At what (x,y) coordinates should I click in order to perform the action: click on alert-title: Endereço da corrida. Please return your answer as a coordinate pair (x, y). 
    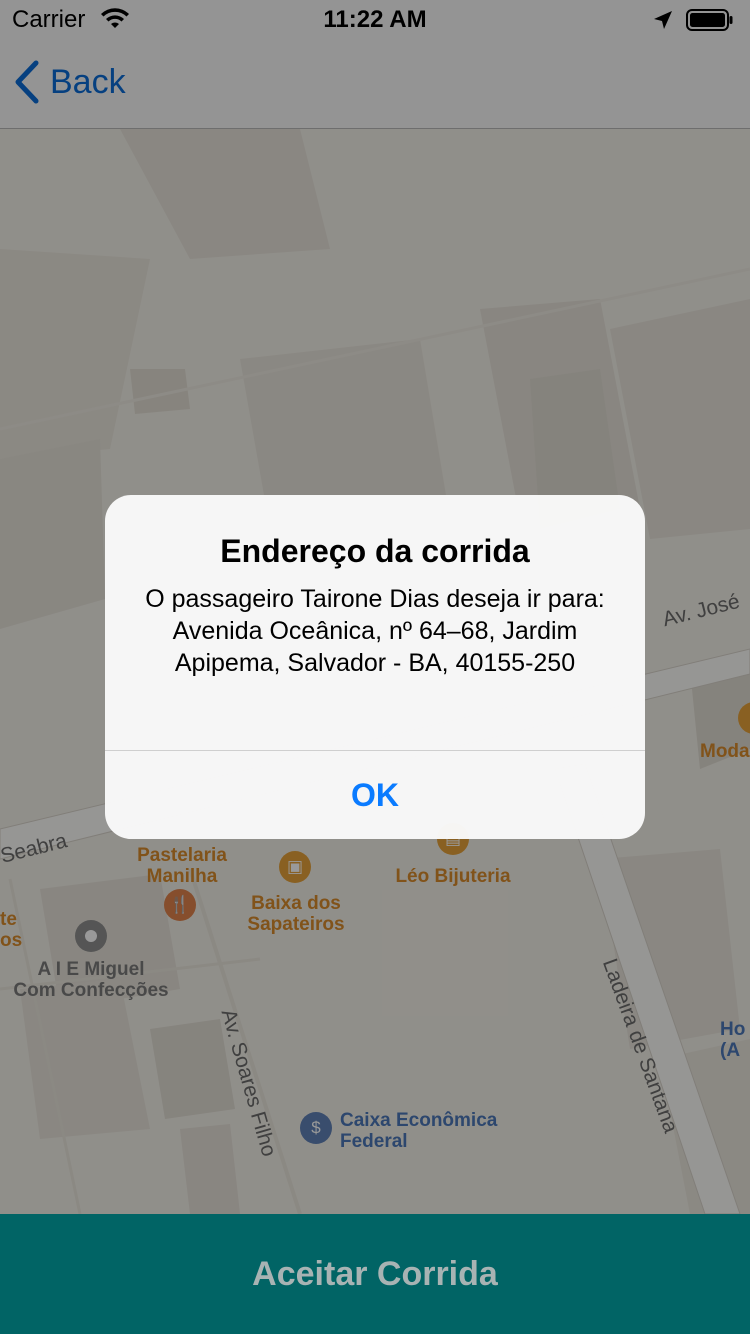
    Looking at the image, I should click on (375, 551).